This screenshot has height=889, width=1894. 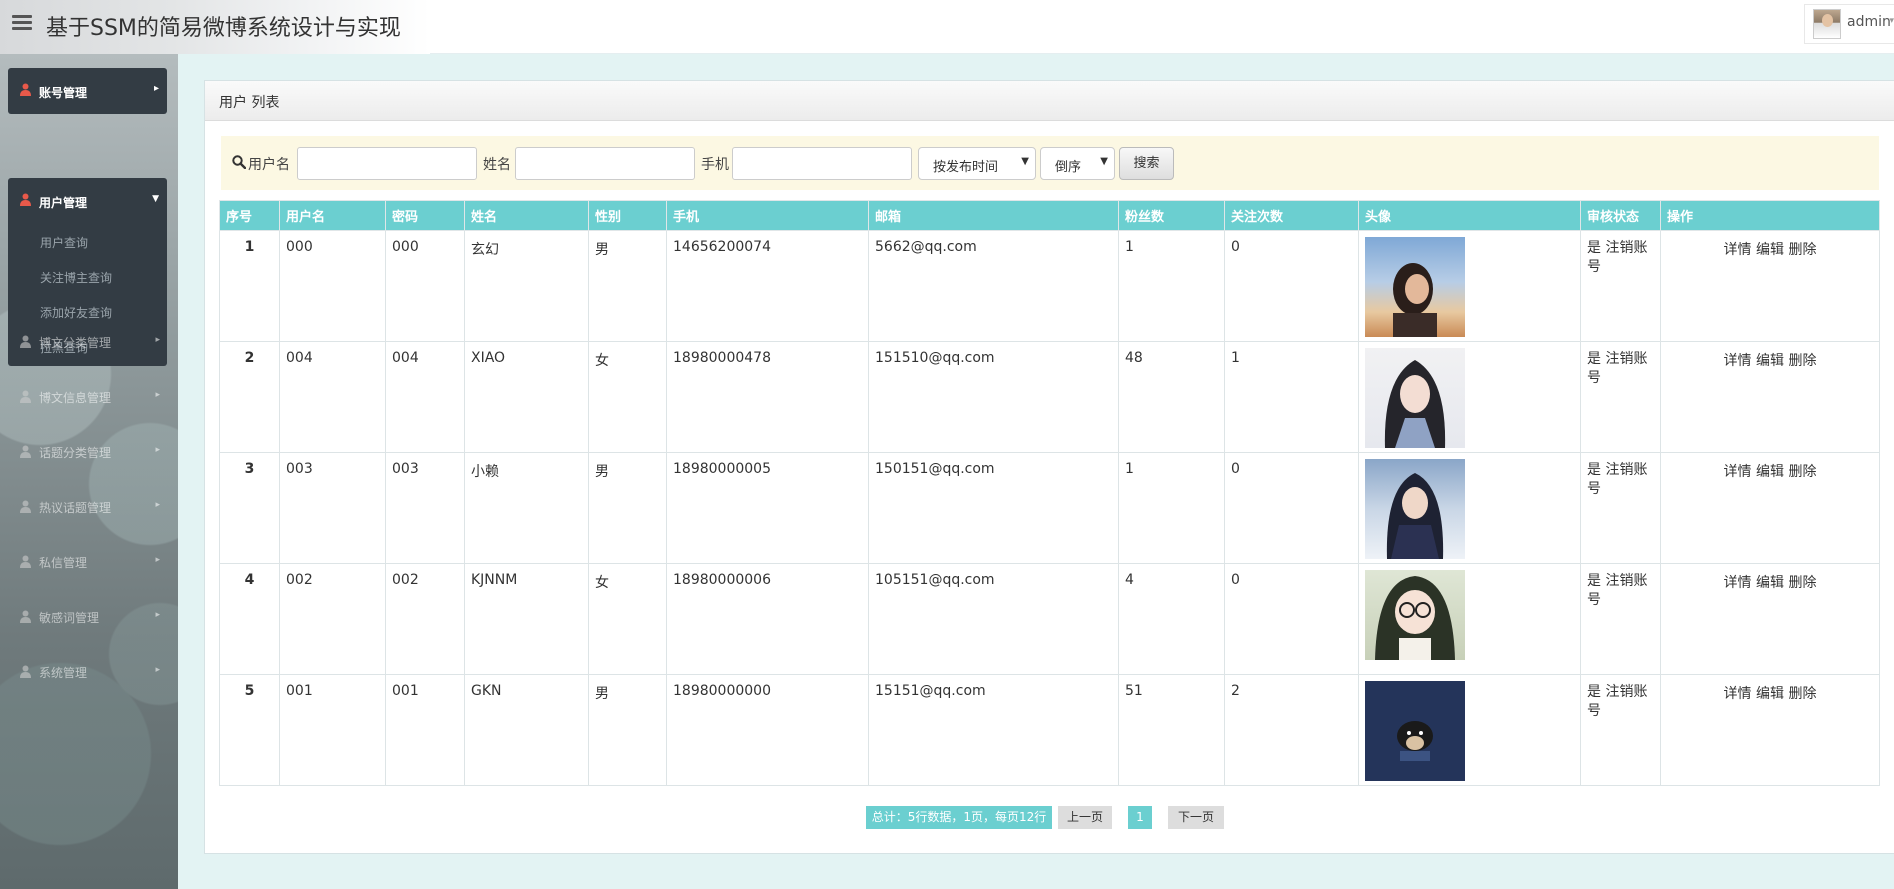 What do you see at coordinates (387, 163) in the screenshot?
I see `username-input` at bounding box center [387, 163].